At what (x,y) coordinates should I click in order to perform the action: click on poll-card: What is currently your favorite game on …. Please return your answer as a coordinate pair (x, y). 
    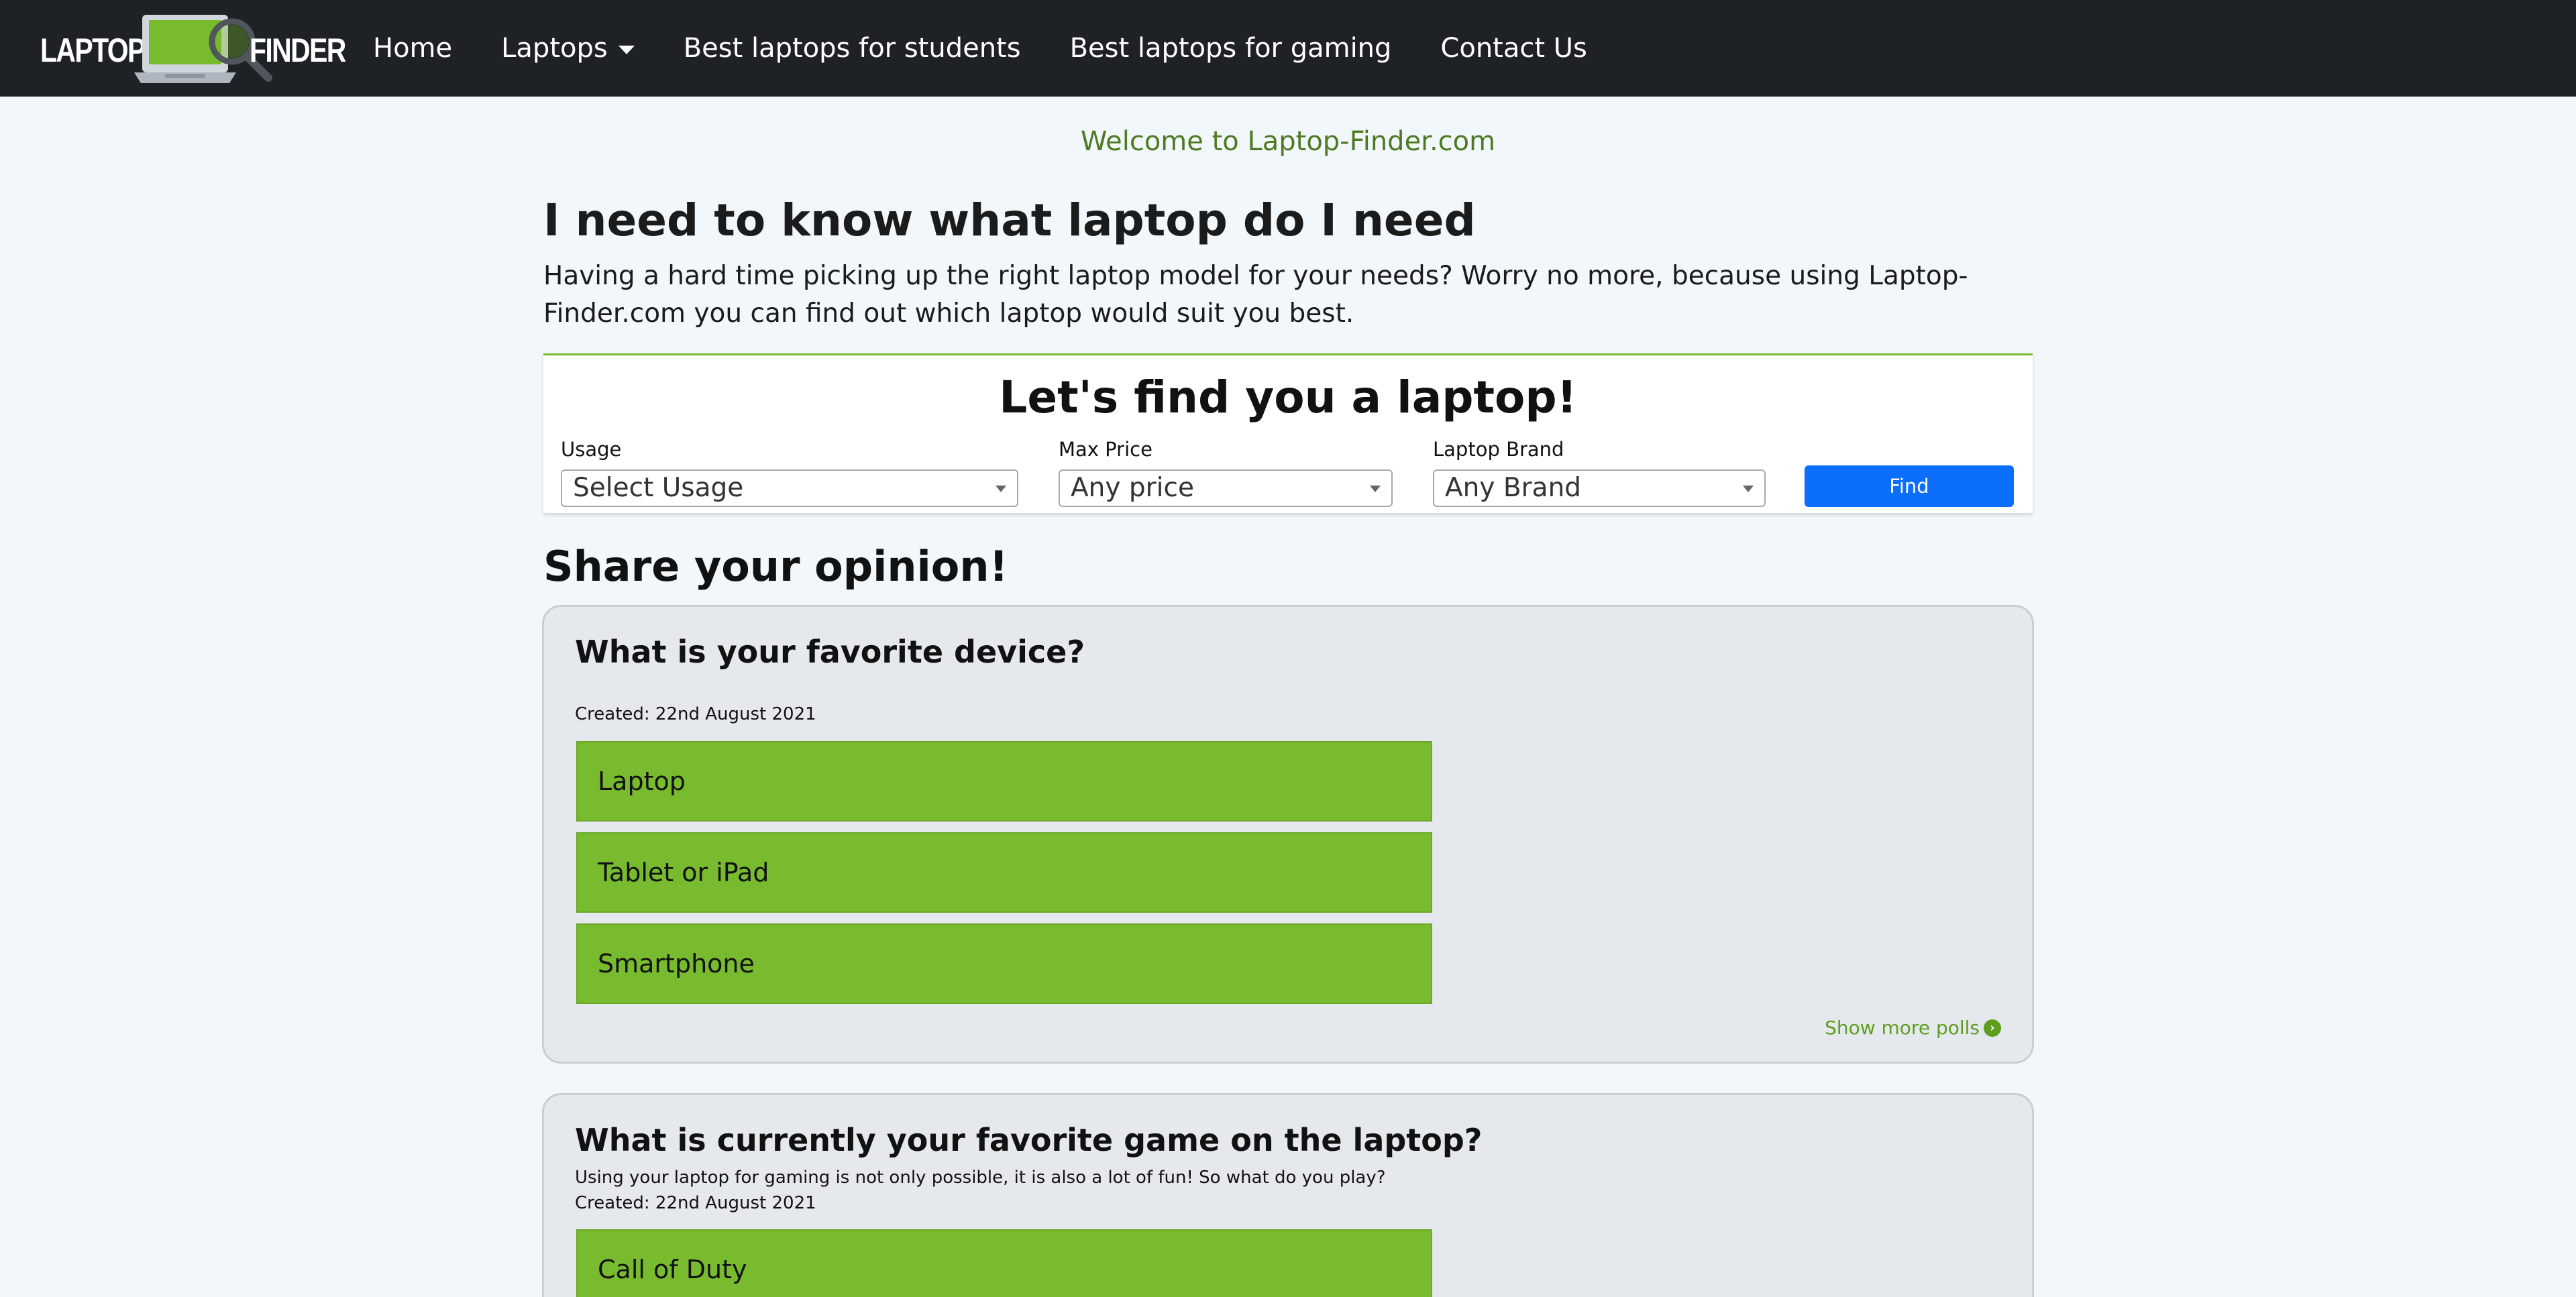
    Looking at the image, I should click on (1288, 1195).